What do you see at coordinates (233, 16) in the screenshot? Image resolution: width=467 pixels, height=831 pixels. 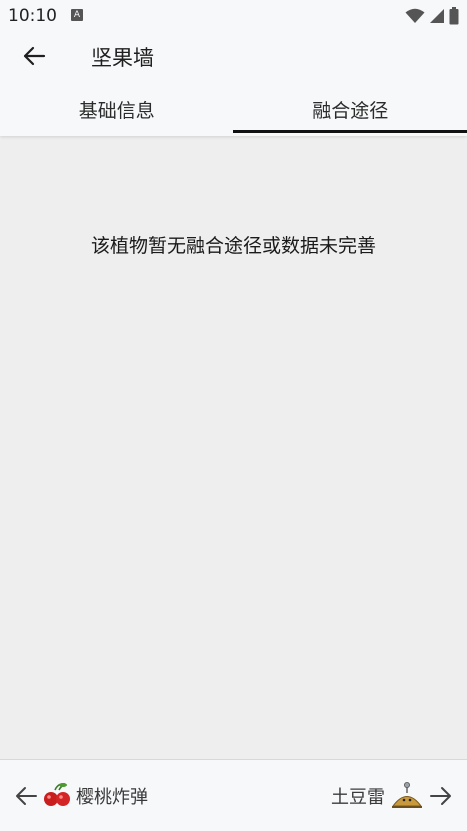 I see `status-bar: 10:10 A` at bounding box center [233, 16].